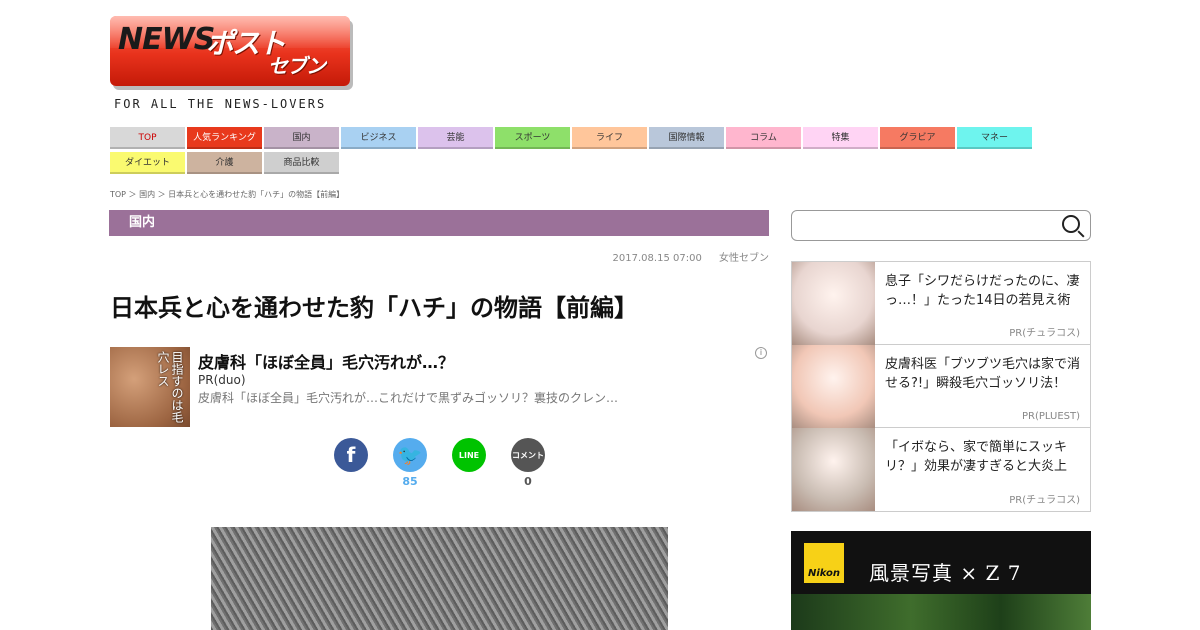 This screenshot has height=630, width=1200. What do you see at coordinates (840, 138) in the screenshot?
I see `nav-item-9: 特集` at bounding box center [840, 138].